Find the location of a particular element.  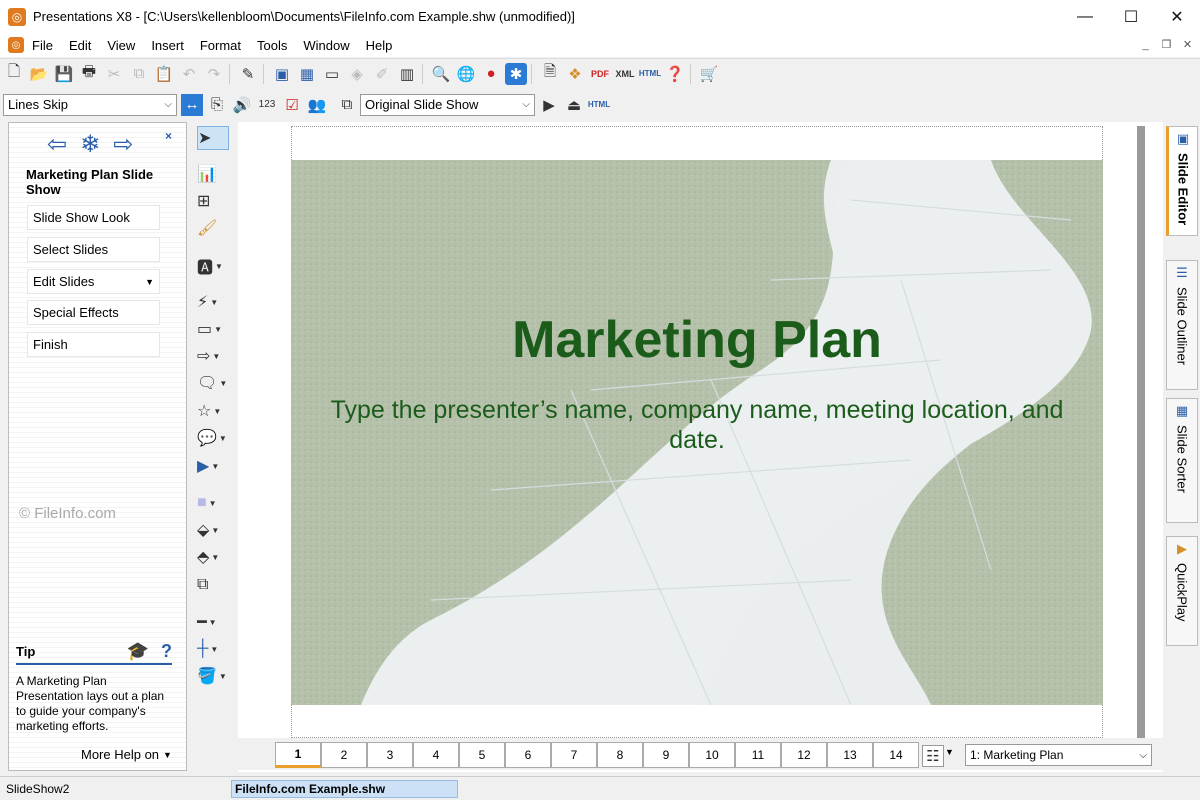

image-tools-icon: ⎘ is located at coordinates (217, 105).